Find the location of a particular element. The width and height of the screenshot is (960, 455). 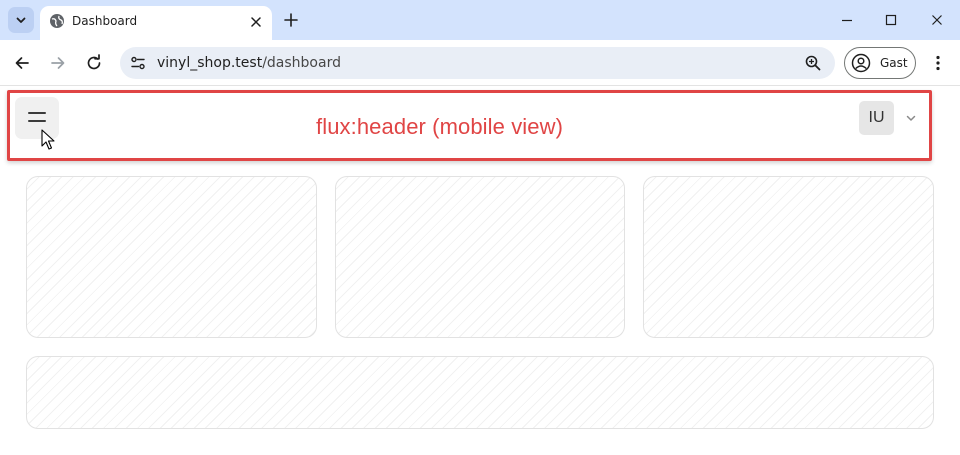

mouse-cursor-icon is located at coordinates (48, 139).